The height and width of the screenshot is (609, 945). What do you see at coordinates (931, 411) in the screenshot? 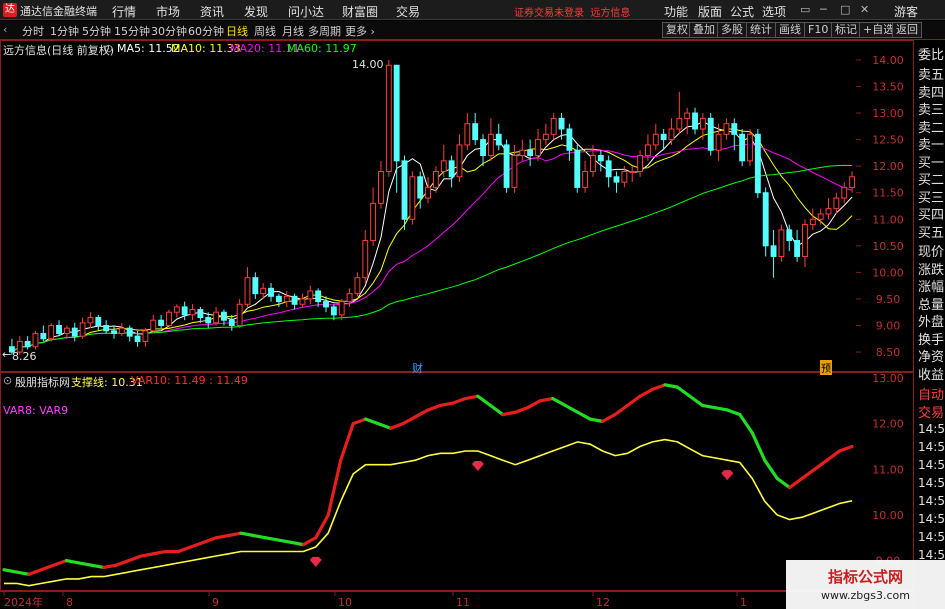
I see `panel-trade: 交易` at bounding box center [931, 411].